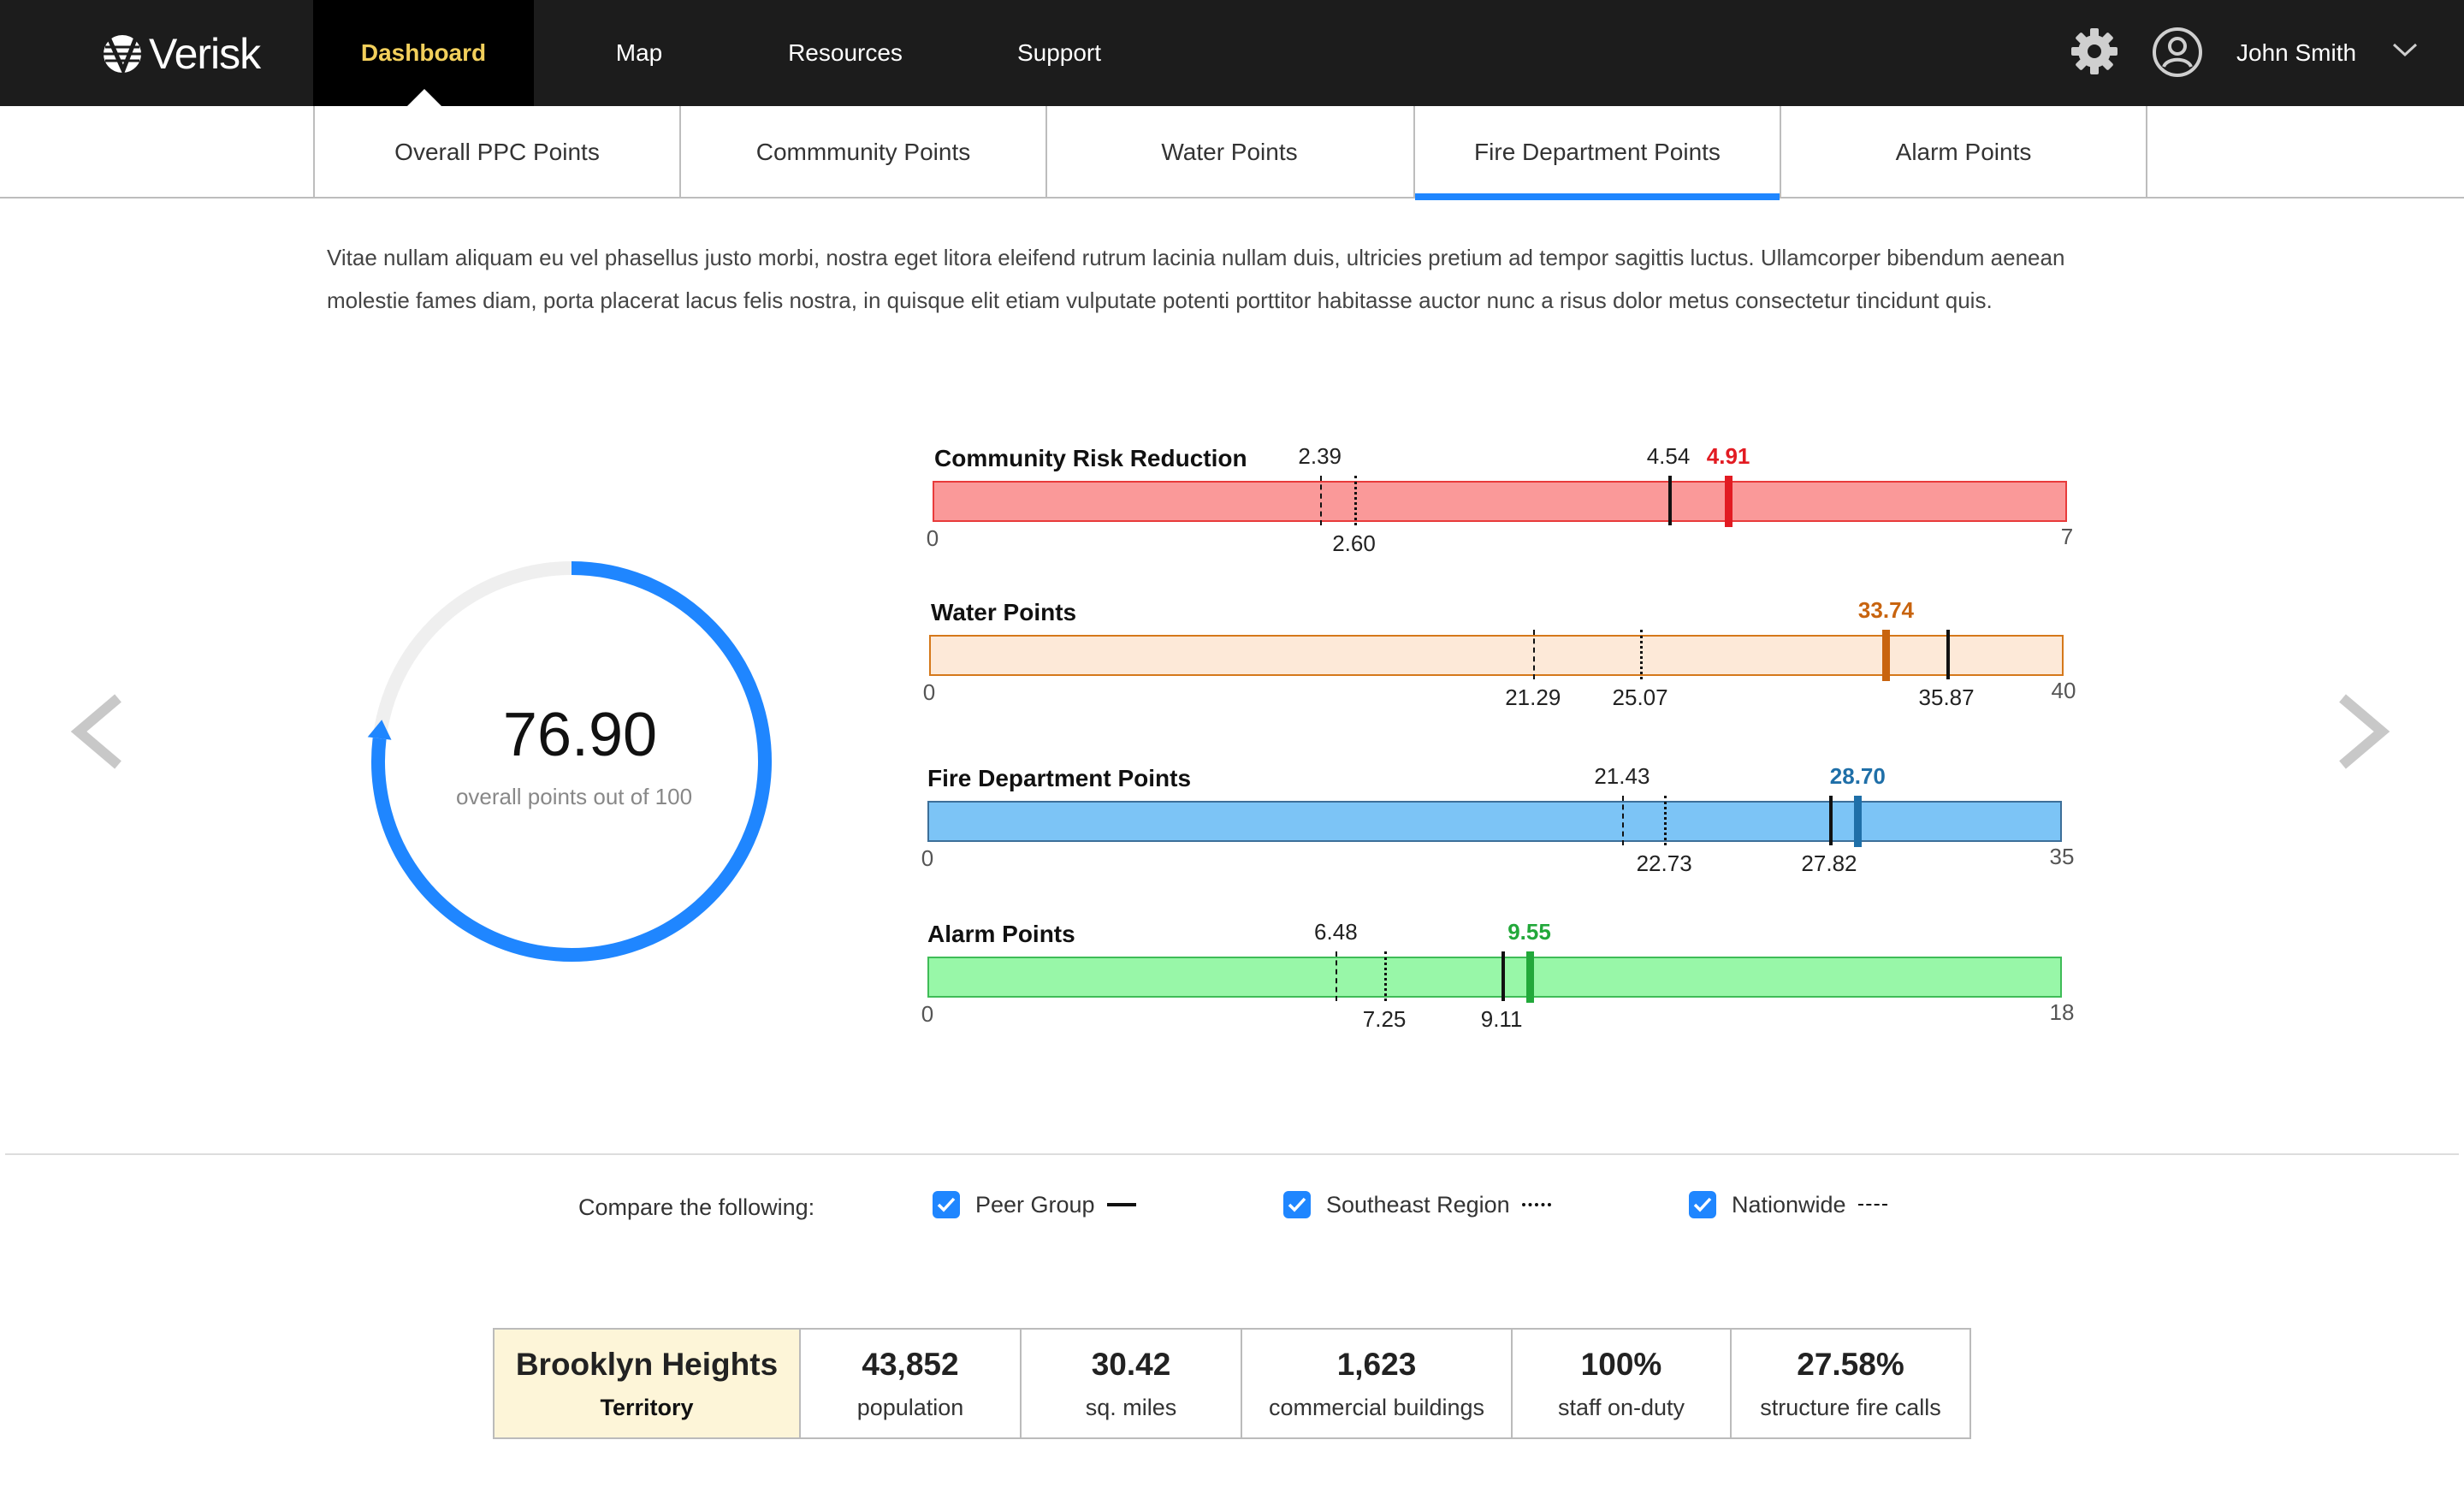 The image size is (2464, 1511). Describe the element at coordinates (1850, 1364) in the screenshot. I see `stat-value: 27.58%` at that location.